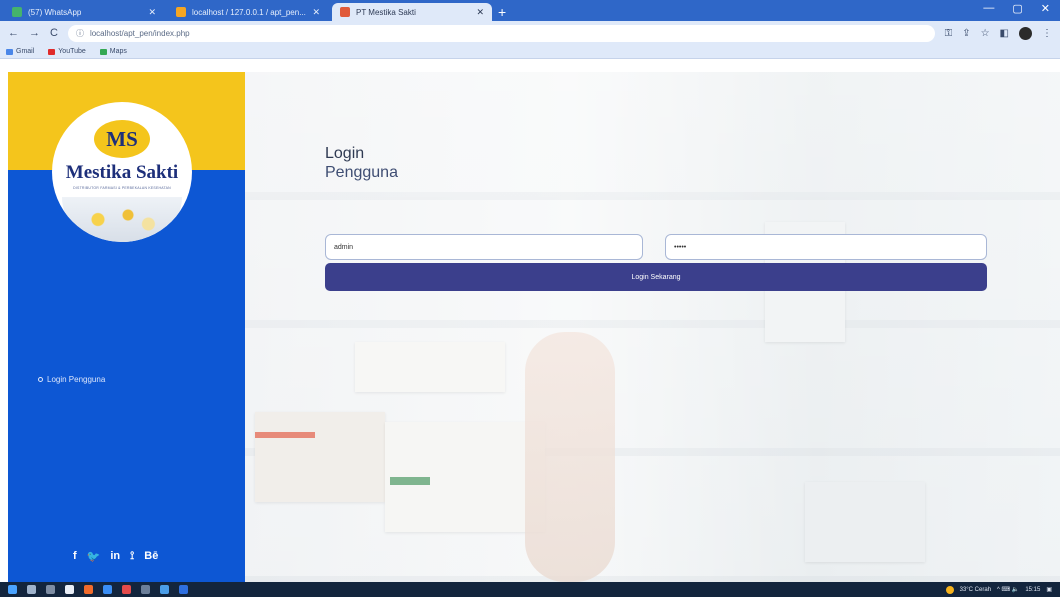  What do you see at coordinates (76, 379) in the screenshot?
I see `sidebar-item-label: Login Pengguna` at bounding box center [76, 379].